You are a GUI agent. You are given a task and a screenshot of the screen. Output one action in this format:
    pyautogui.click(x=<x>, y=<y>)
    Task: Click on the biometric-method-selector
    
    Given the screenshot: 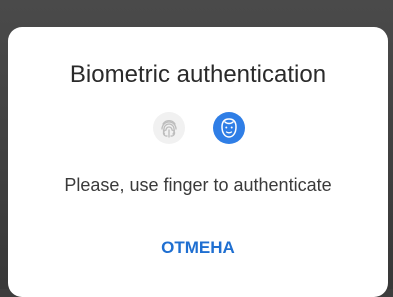 What is the action you would take?
    pyautogui.click(x=208, y=128)
    